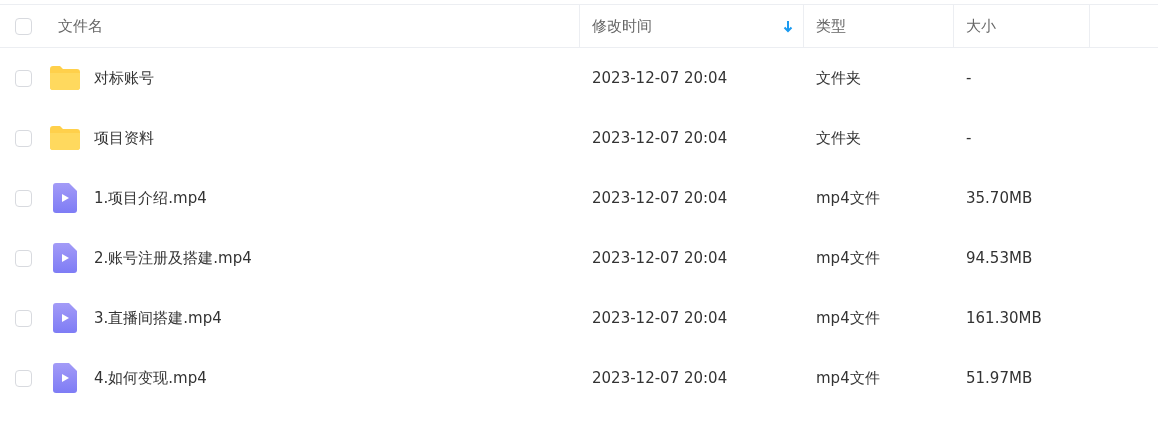 This screenshot has width=1158, height=421. Describe the element at coordinates (80, 26) in the screenshot. I see `column-header: 文件名` at that location.